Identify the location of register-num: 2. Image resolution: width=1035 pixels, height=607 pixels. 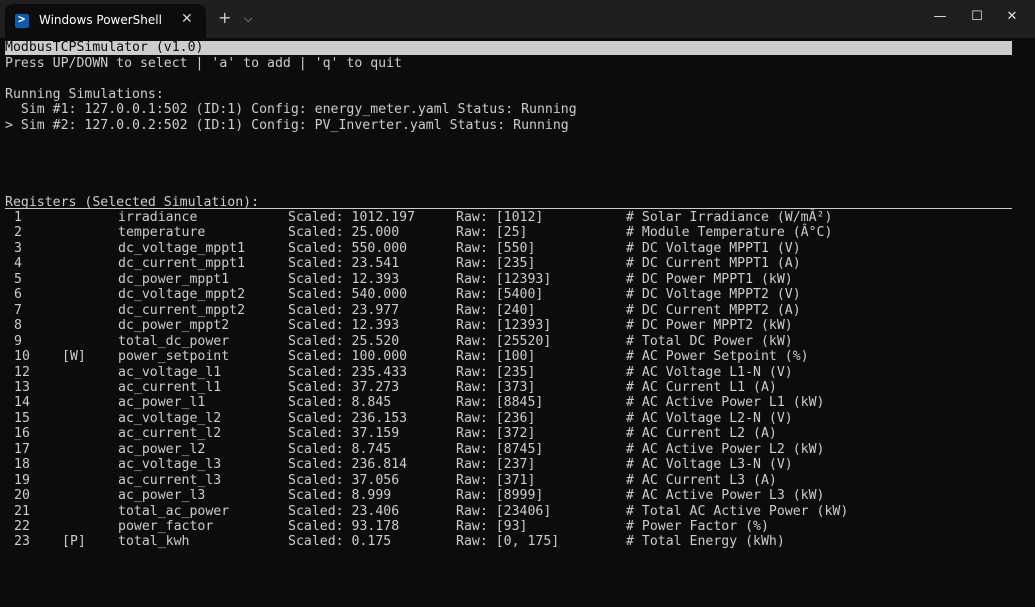
(18, 233).